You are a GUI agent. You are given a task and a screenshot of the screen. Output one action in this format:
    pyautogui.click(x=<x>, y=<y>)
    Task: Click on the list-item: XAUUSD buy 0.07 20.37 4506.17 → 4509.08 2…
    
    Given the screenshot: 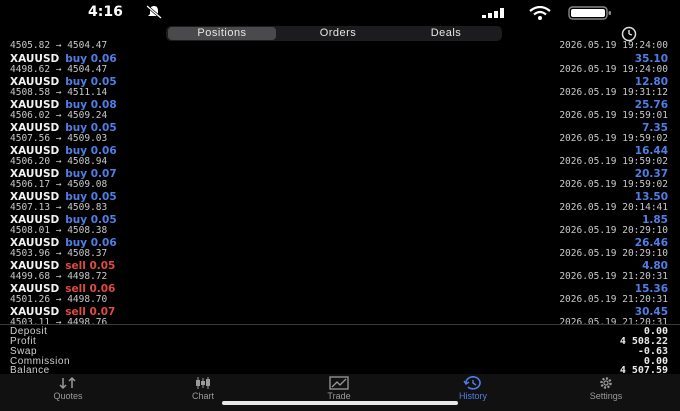 What is the action you would take?
    pyautogui.click(x=340, y=179)
    